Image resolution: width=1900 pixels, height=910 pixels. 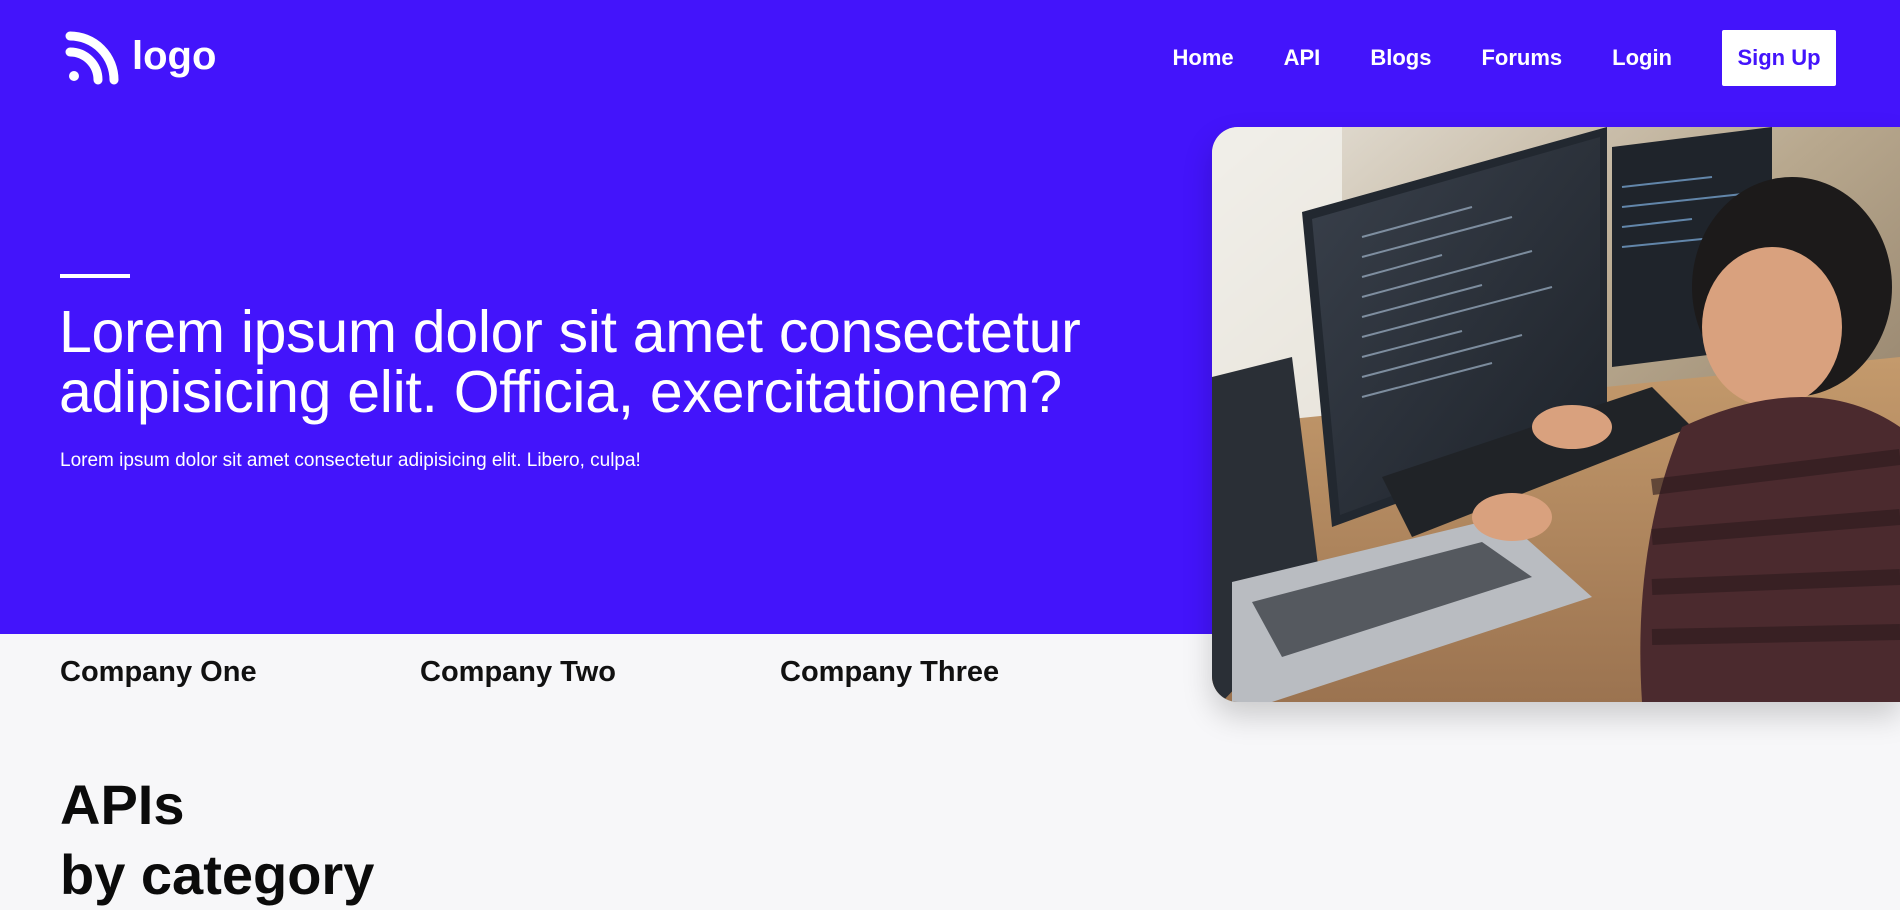 I want to click on companies-row: Company One Company Two Company Three, so click(x=600, y=672).